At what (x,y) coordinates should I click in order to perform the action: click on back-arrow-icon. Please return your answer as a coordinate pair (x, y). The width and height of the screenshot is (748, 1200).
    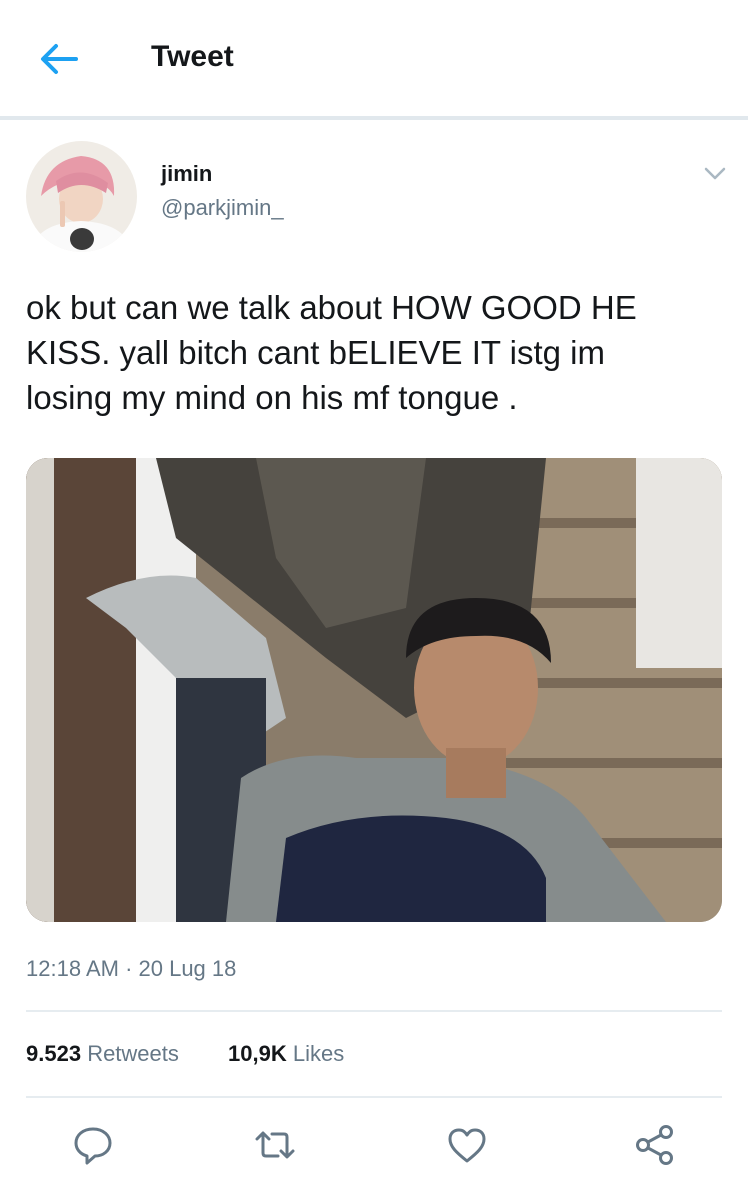
    Looking at the image, I should click on (59, 59).